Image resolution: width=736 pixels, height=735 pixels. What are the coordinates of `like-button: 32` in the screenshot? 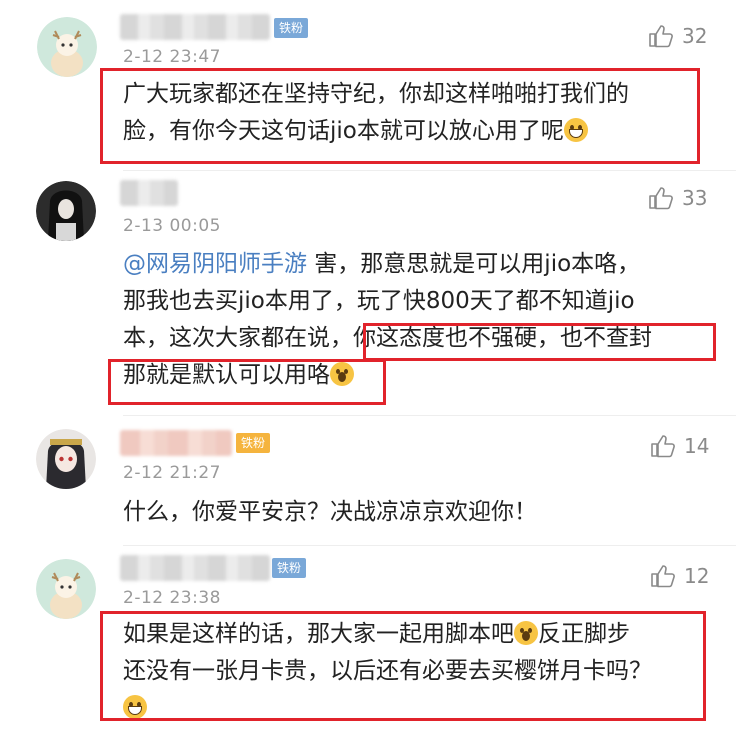 It's located at (677, 36).